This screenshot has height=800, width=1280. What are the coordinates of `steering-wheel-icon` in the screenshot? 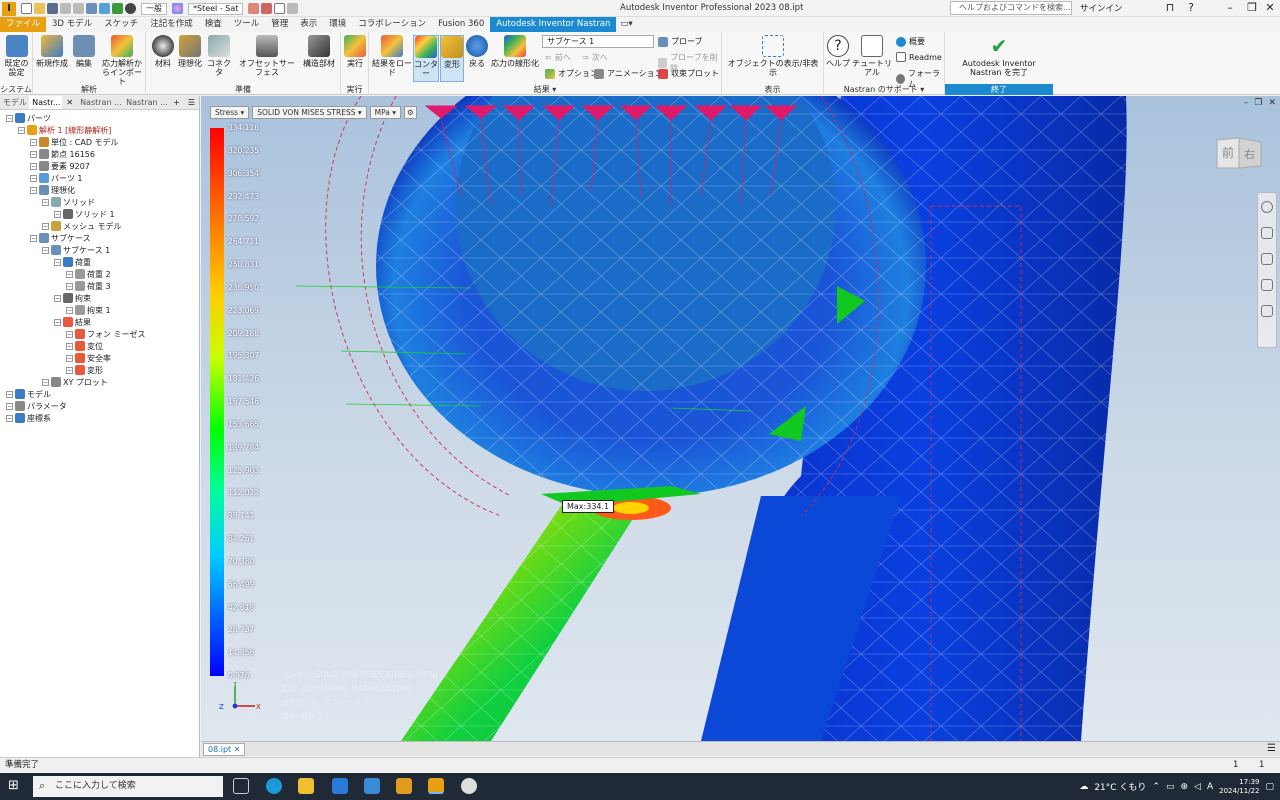 It's located at (1267, 207).